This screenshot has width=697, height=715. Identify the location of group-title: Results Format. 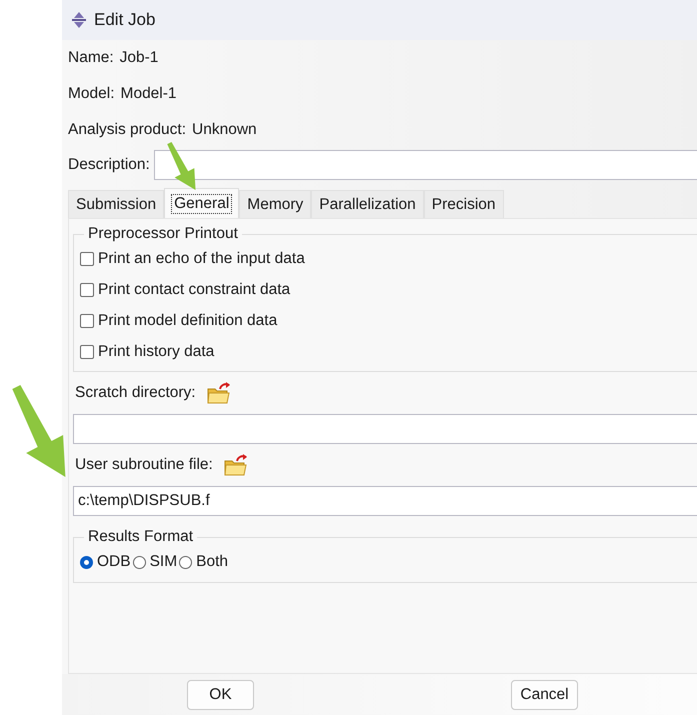
(140, 537).